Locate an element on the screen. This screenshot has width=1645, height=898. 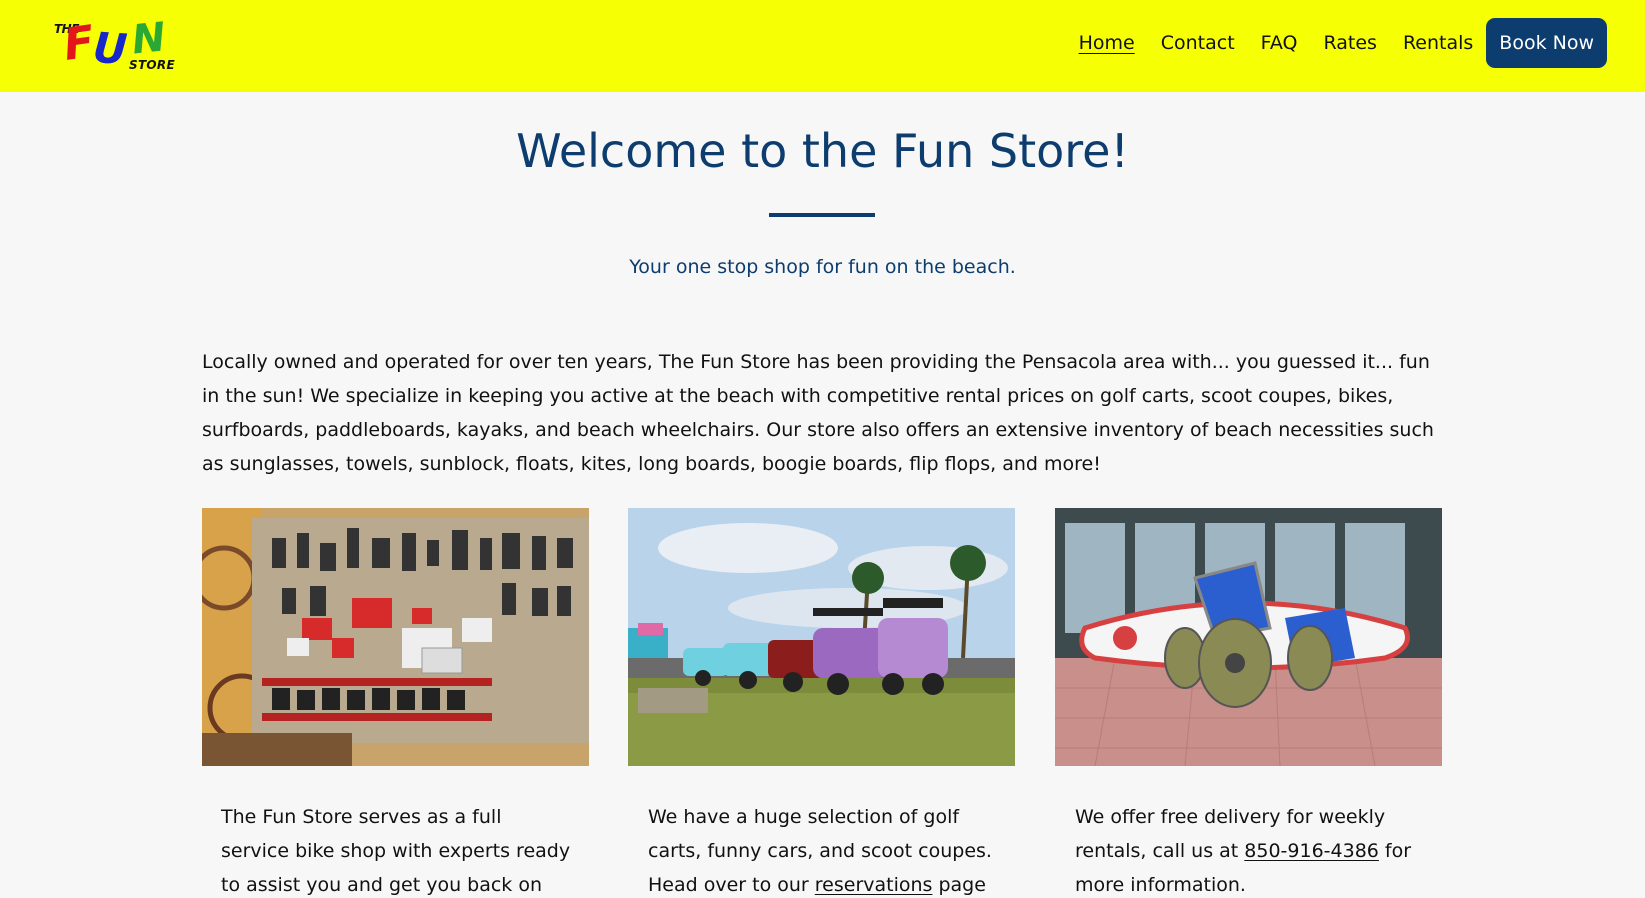
bike-shop-photo is located at coordinates (395, 637).